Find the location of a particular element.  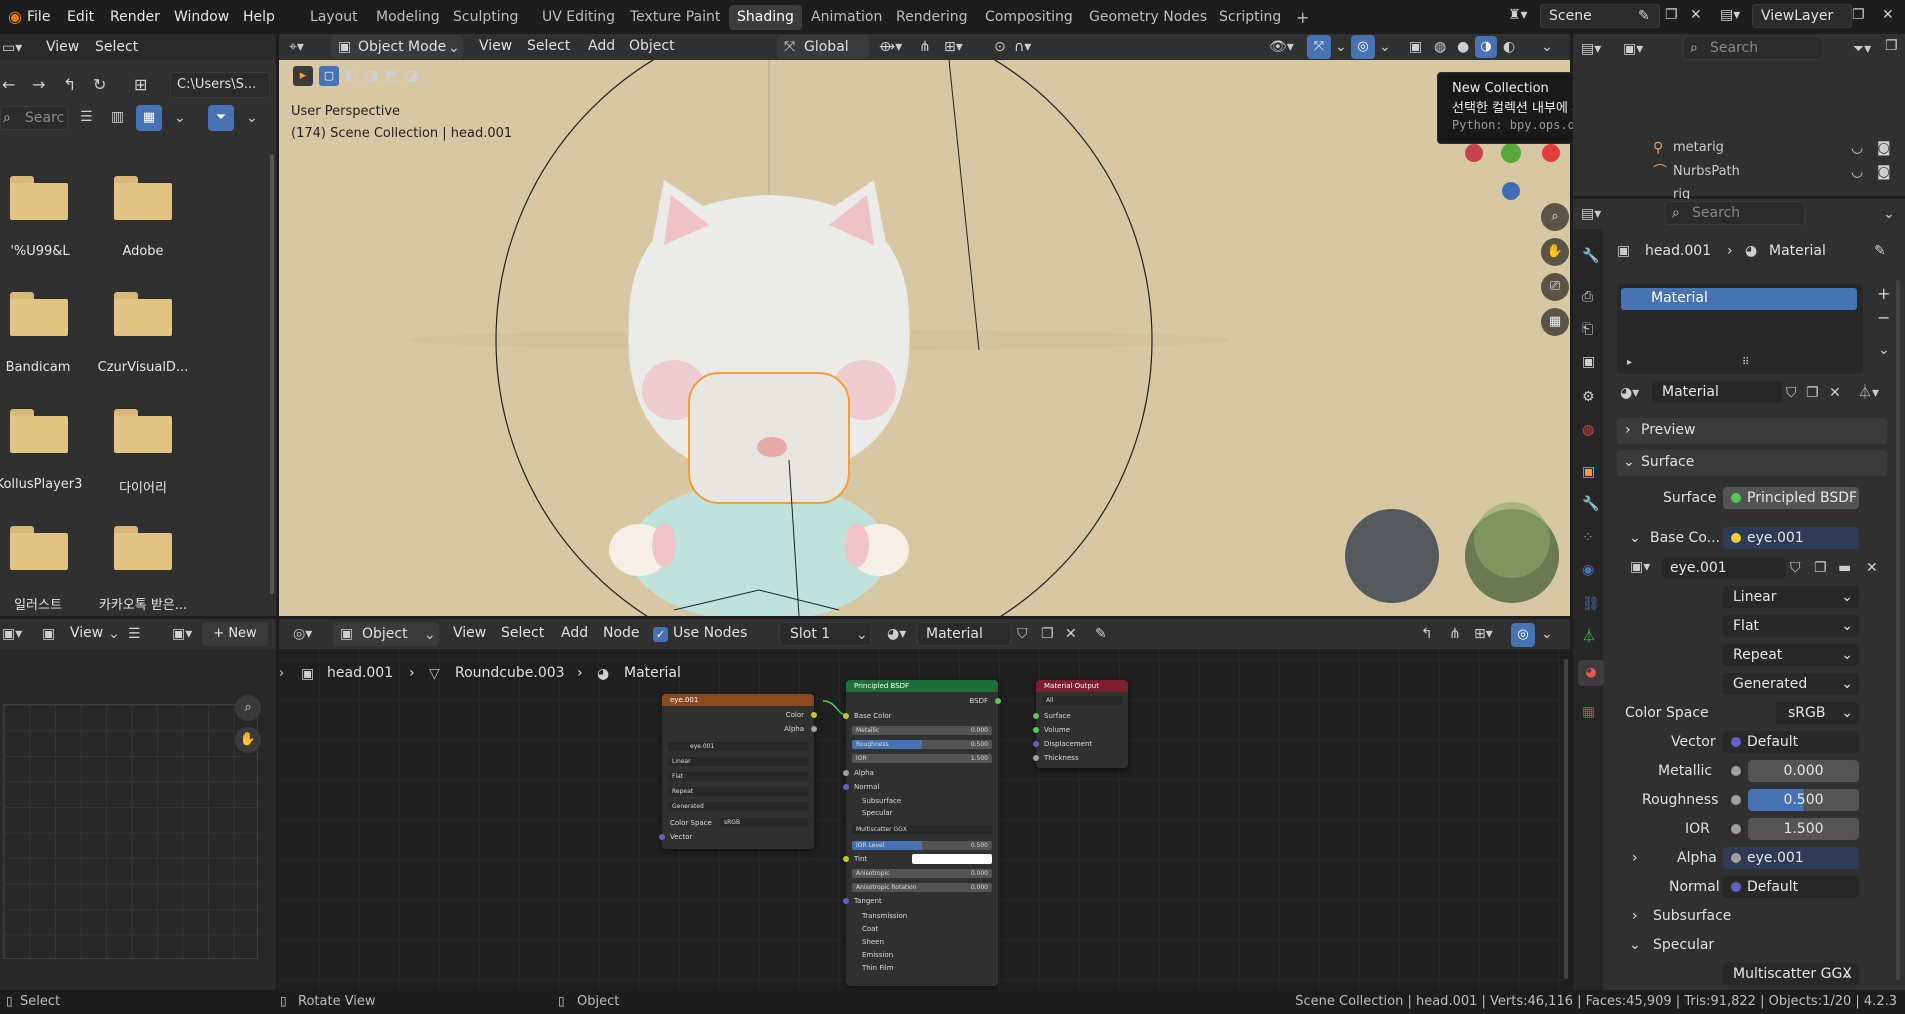

proportional-edit-icon: ⊙ is located at coordinates (1000, 47).